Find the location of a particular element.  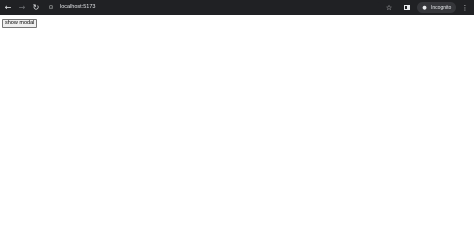

site-info-icon: ⊙ is located at coordinates (51, 7).